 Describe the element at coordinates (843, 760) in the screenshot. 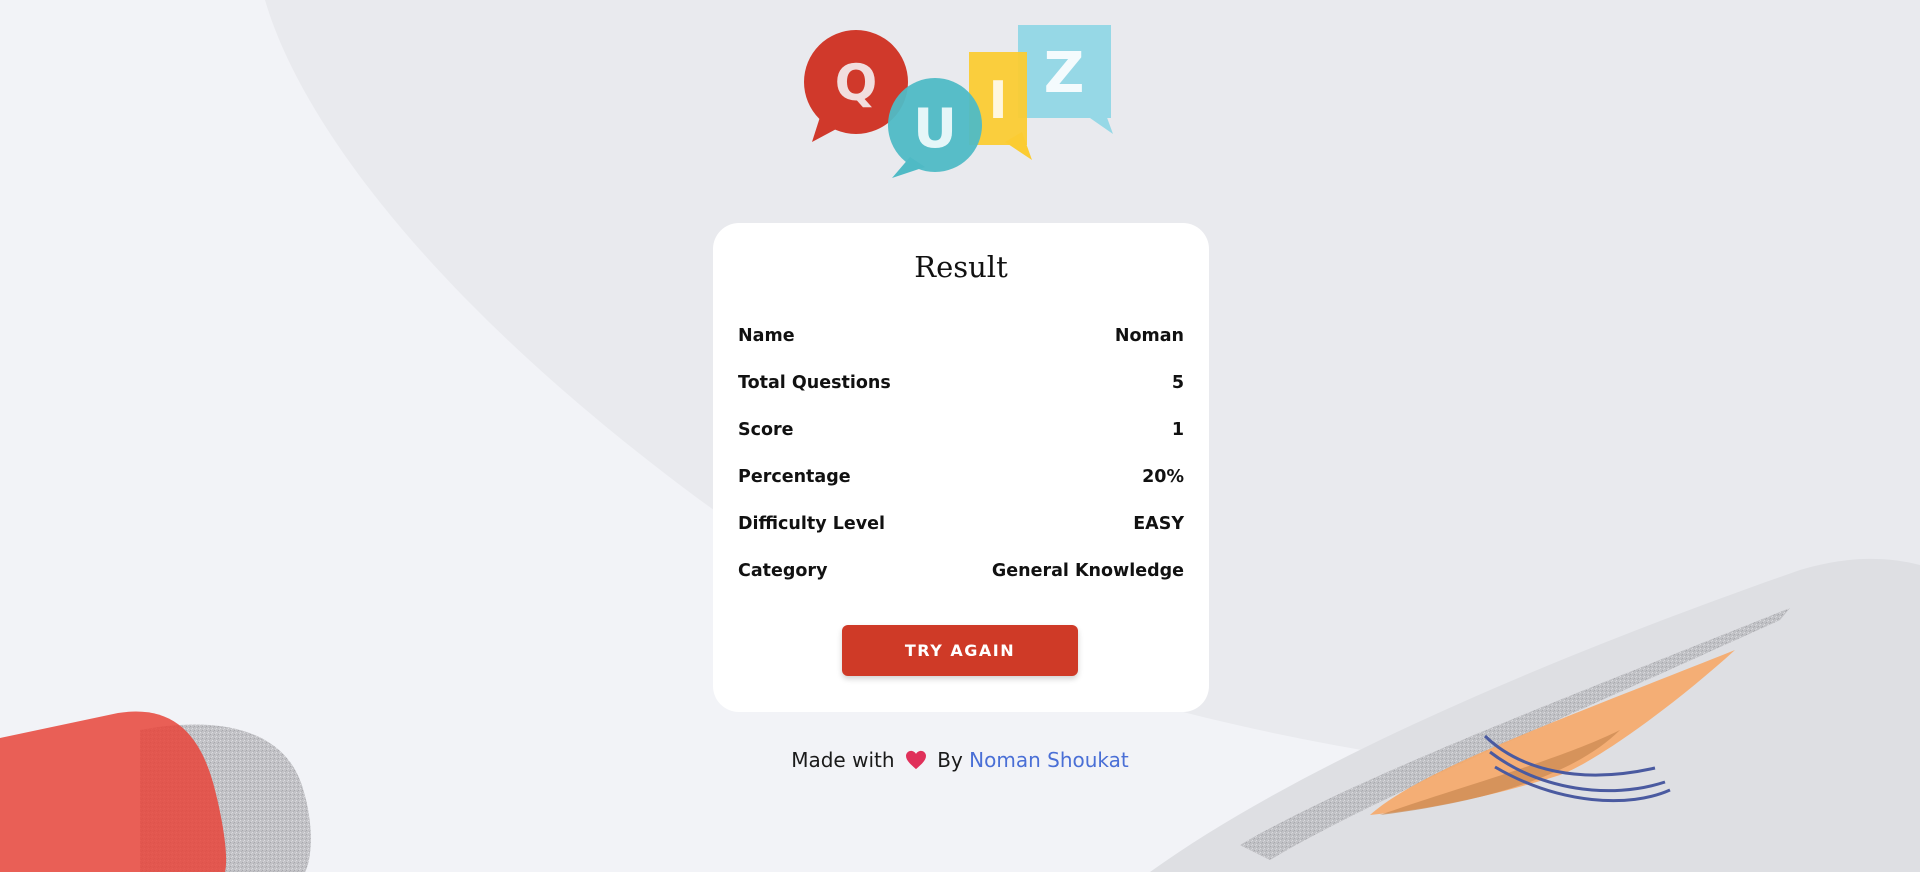

I see `footer-made-with: Made with` at that location.